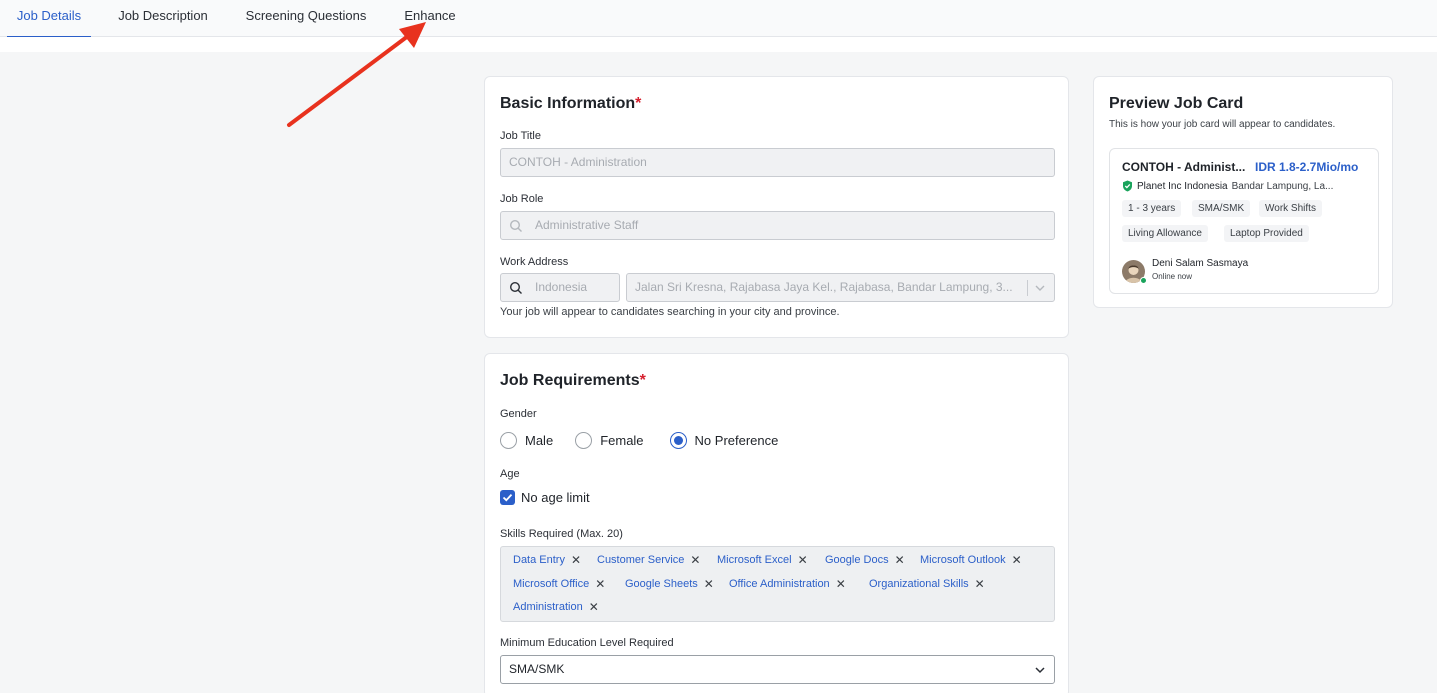 The width and height of the screenshot is (1437, 693). I want to click on divider, so click(1027, 288).